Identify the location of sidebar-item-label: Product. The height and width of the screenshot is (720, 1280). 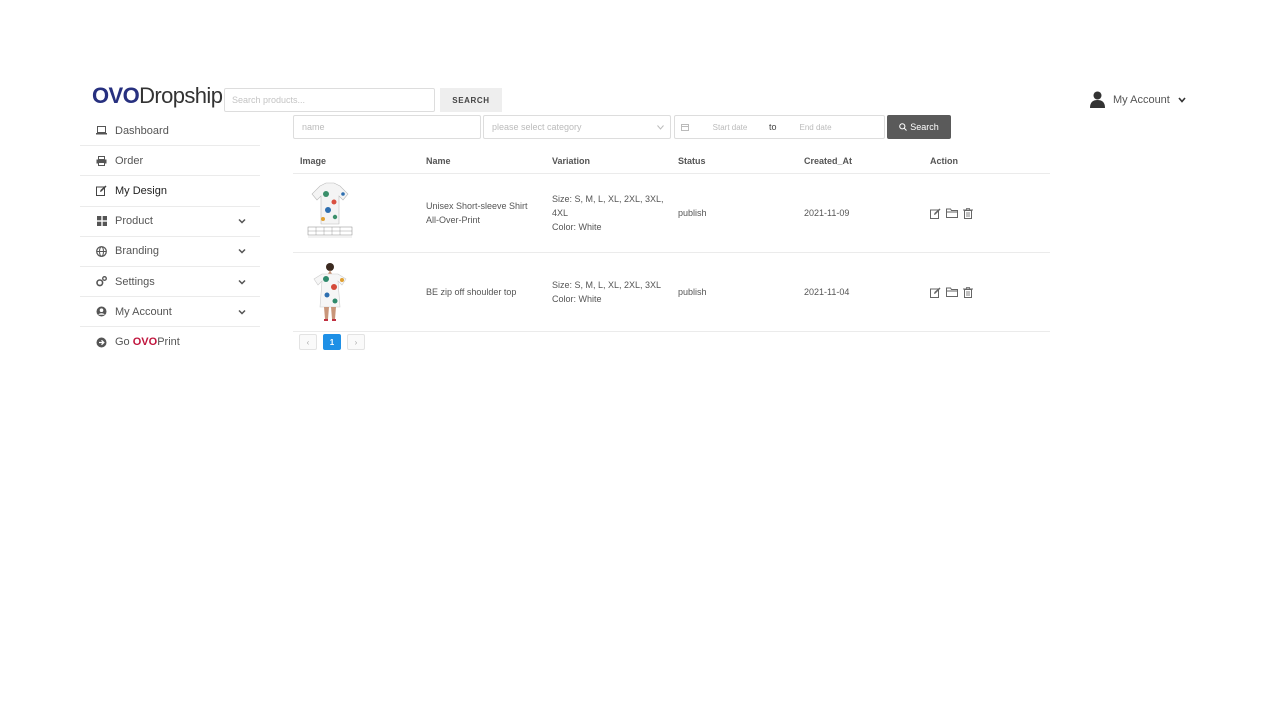
(134, 221).